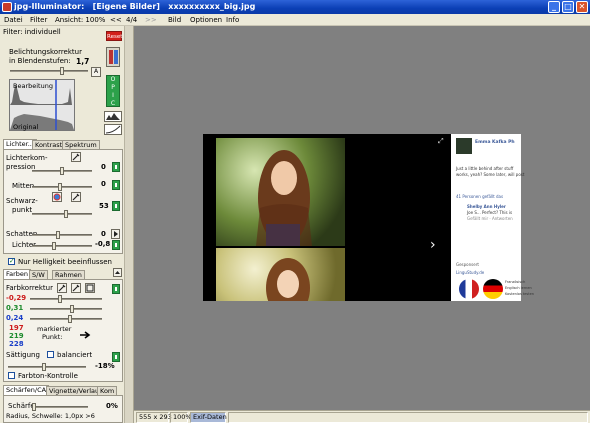 The image size is (590, 423). I want to click on saettigung-toggle, so click(116, 357).